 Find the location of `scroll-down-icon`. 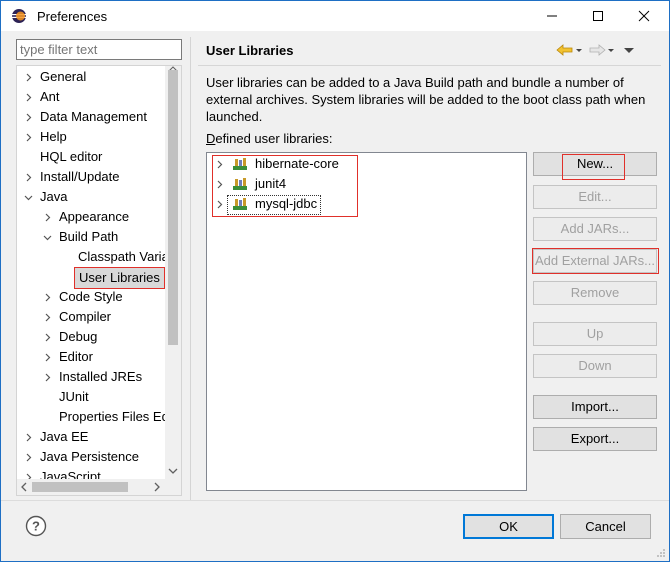

scroll-down-icon is located at coordinates (173, 471).